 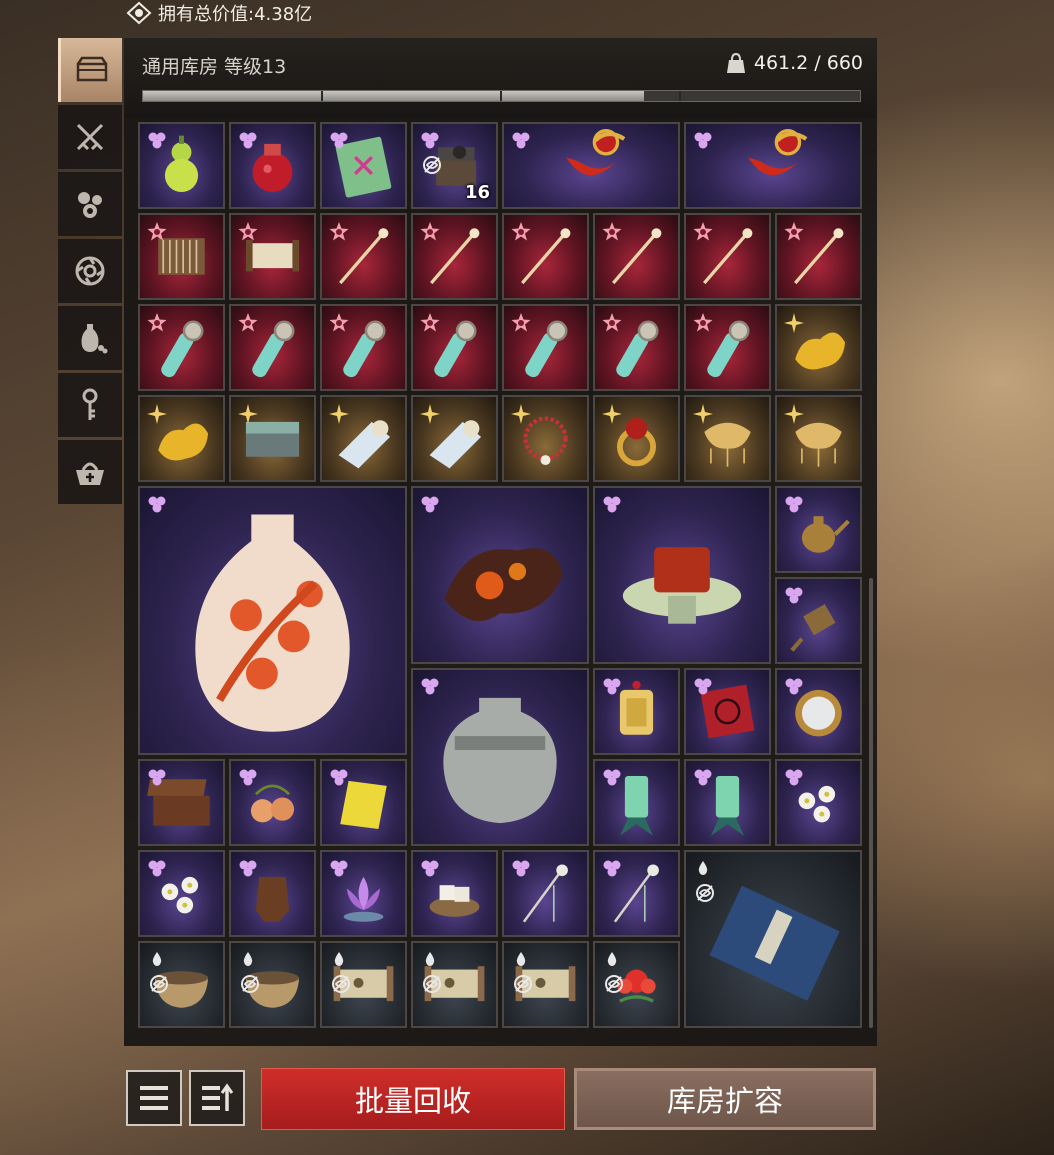 I want to click on item-slot-blue-book, so click(x=773, y=939).